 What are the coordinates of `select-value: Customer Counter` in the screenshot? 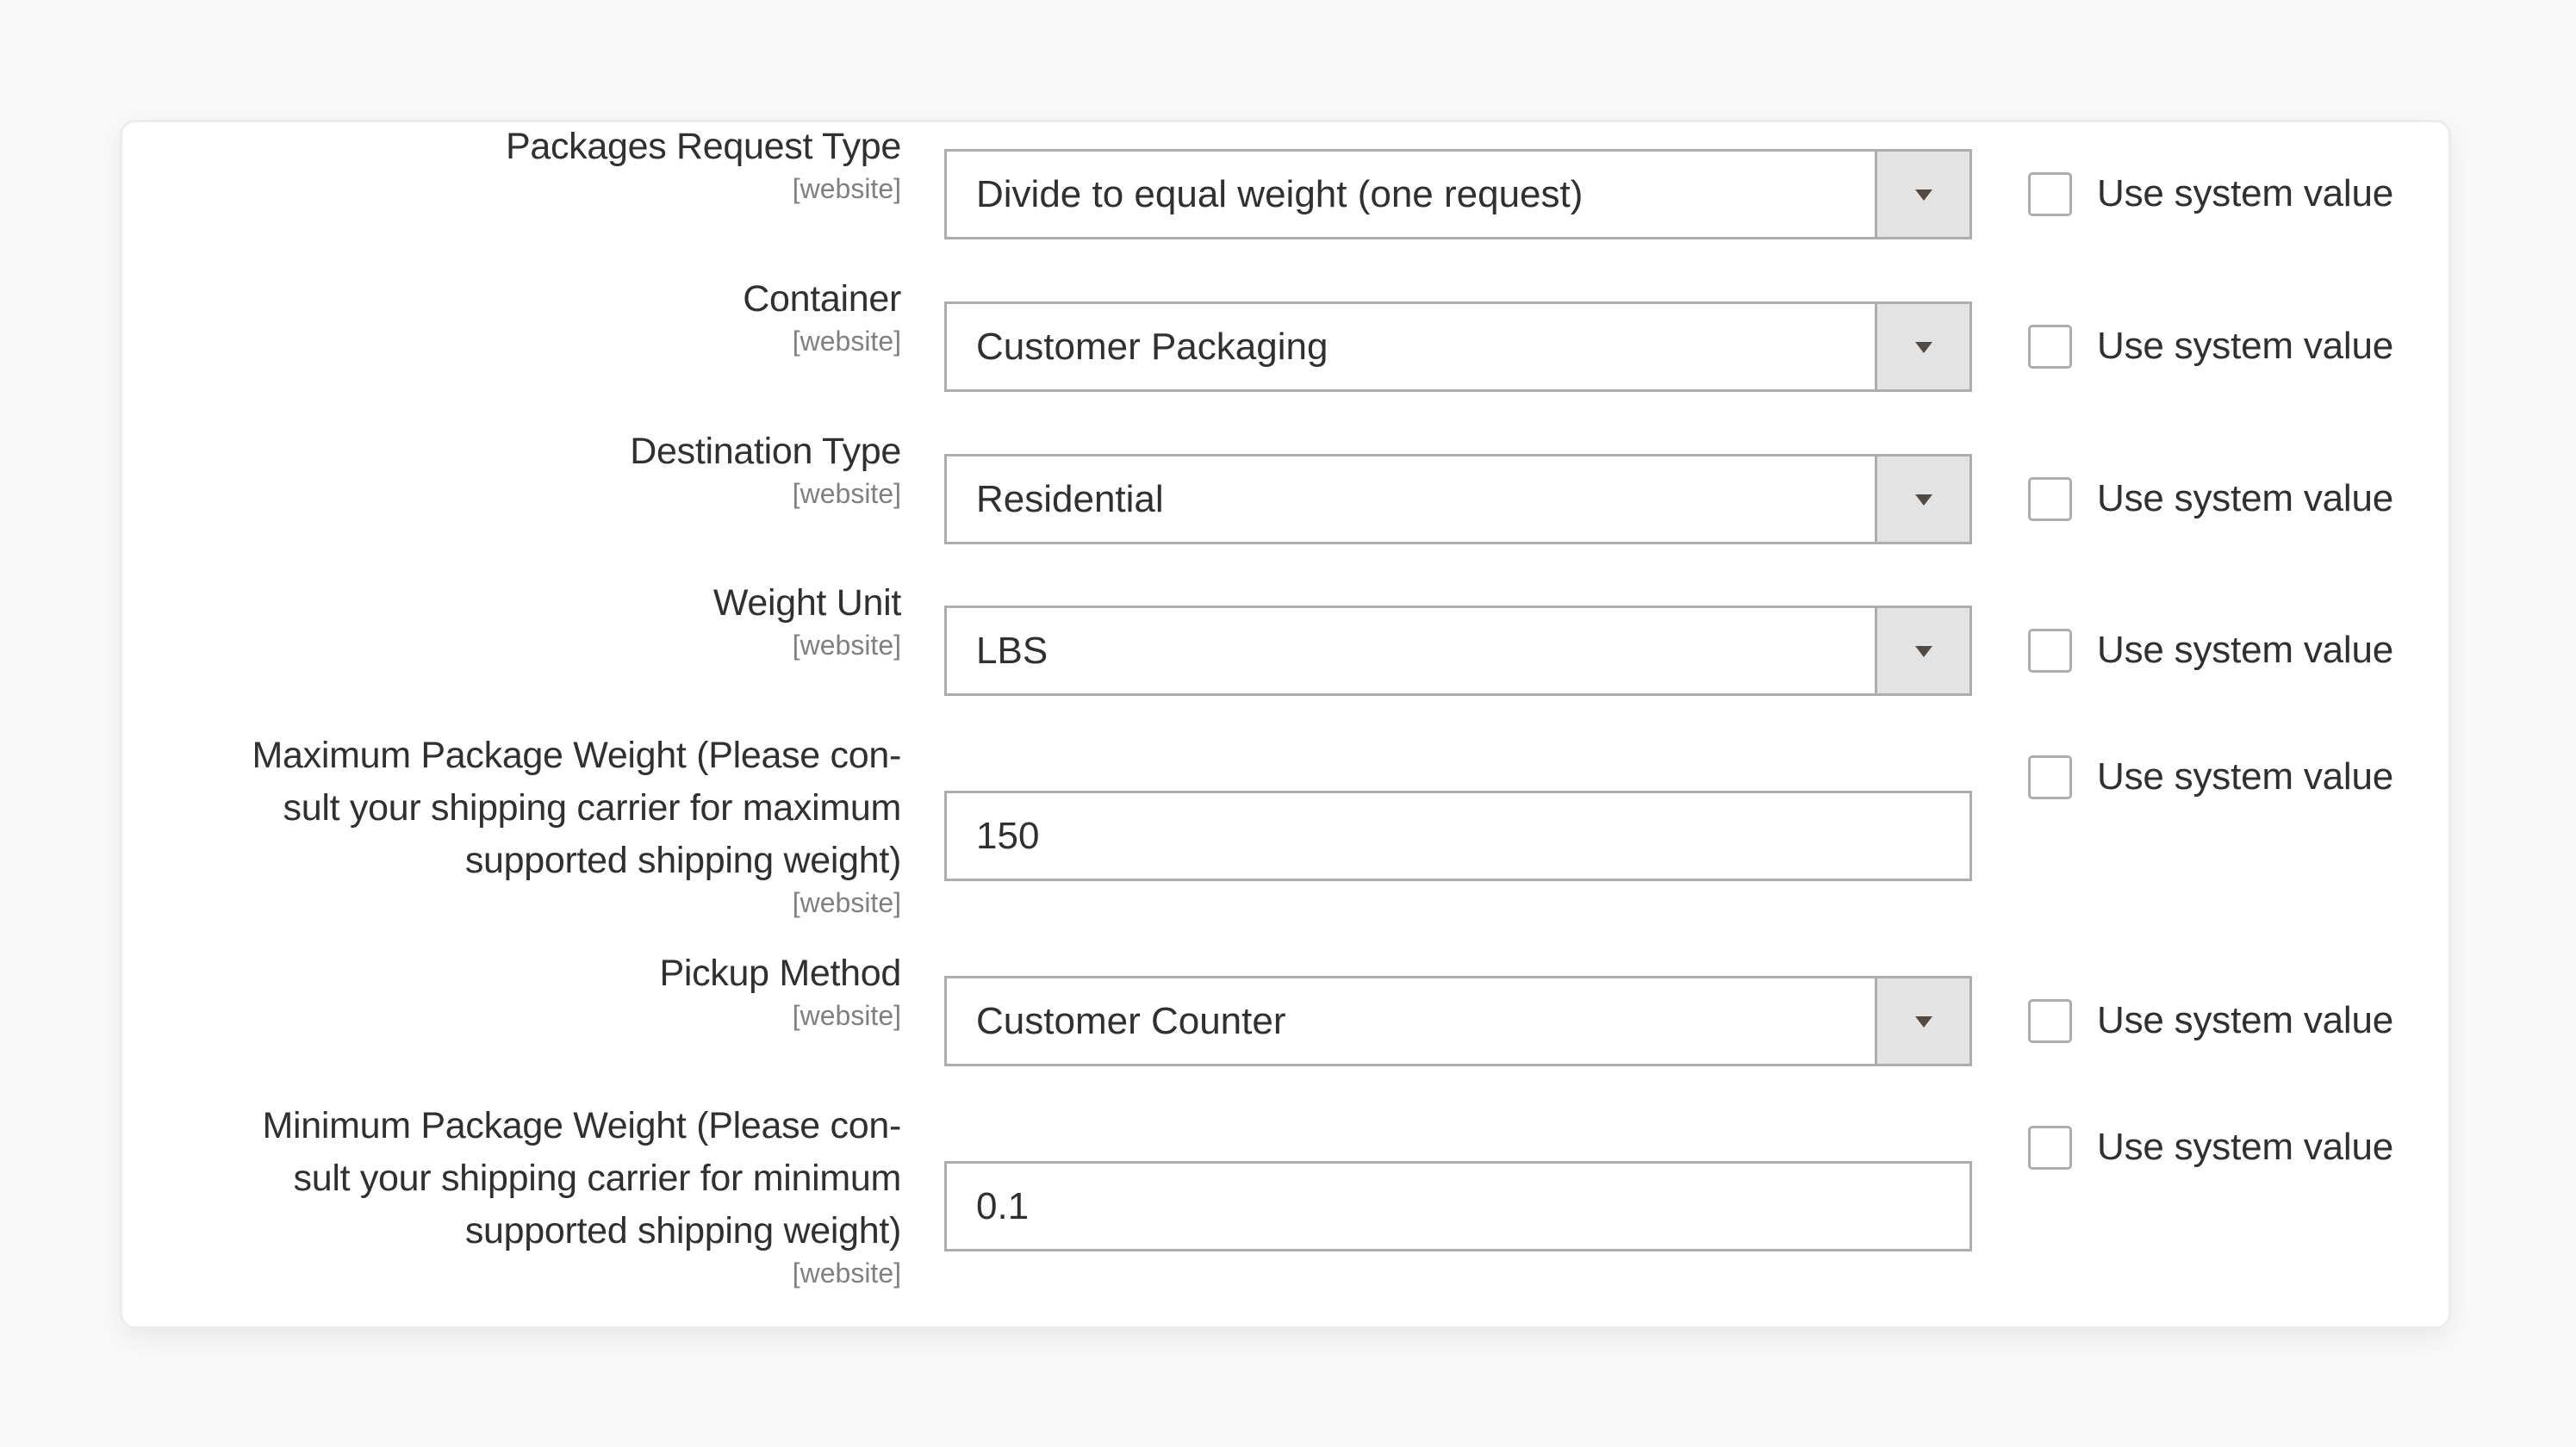 It's located at (1131, 1021).